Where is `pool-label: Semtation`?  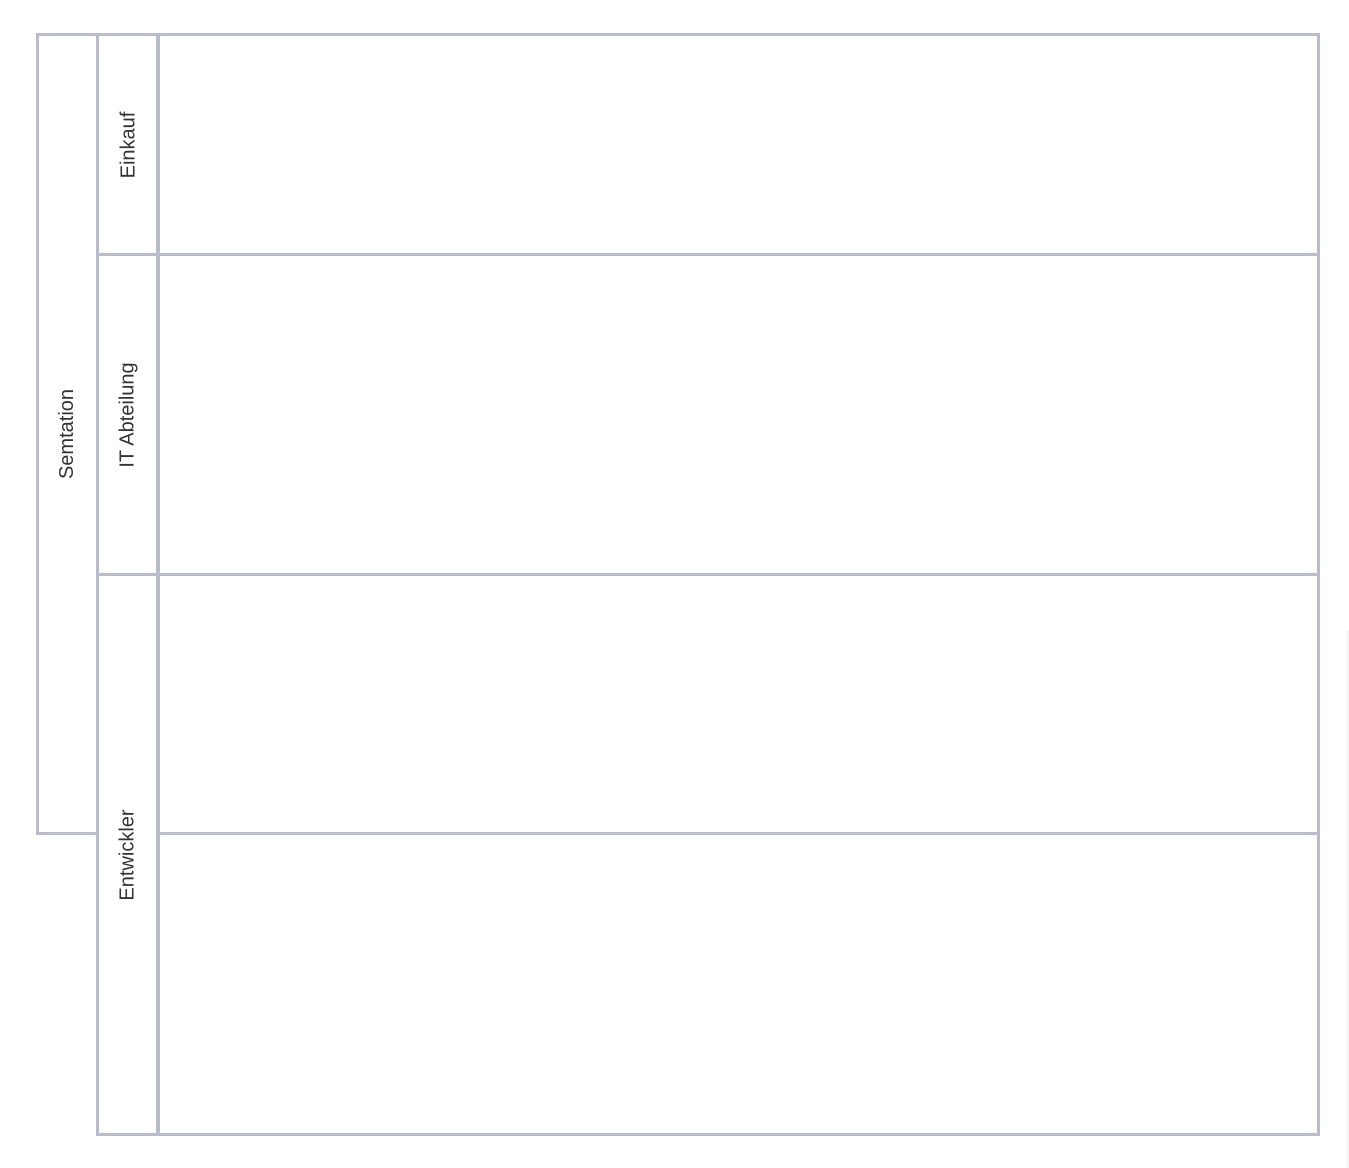
pool-label: Semtation is located at coordinates (67, 434).